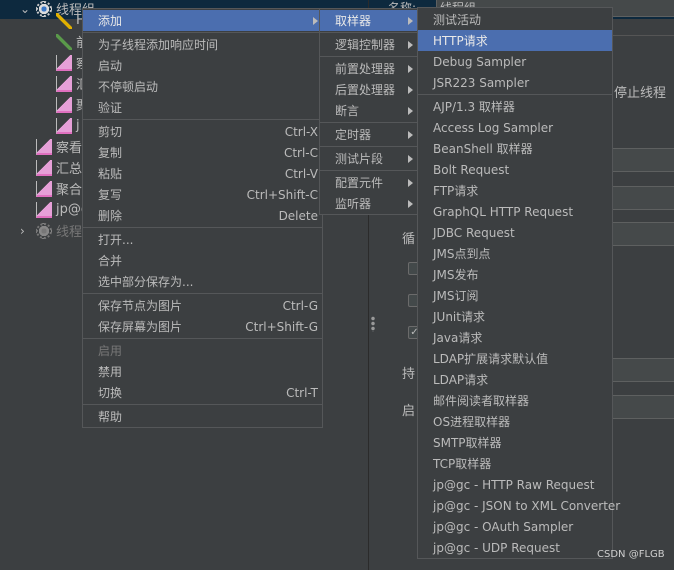 This screenshot has height=570, width=674. Describe the element at coordinates (202, 194) in the screenshot. I see `menu-item-item: 复写 Ctrl+Shift-C` at that location.